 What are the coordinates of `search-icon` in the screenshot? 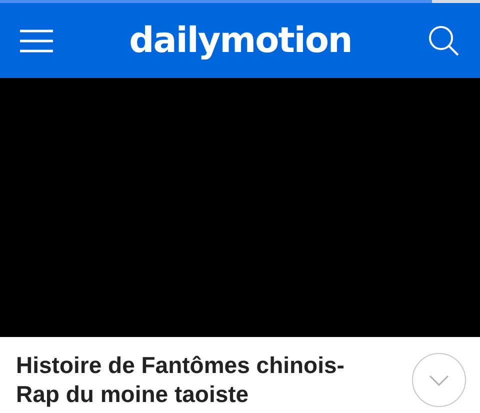 It's located at (444, 40).